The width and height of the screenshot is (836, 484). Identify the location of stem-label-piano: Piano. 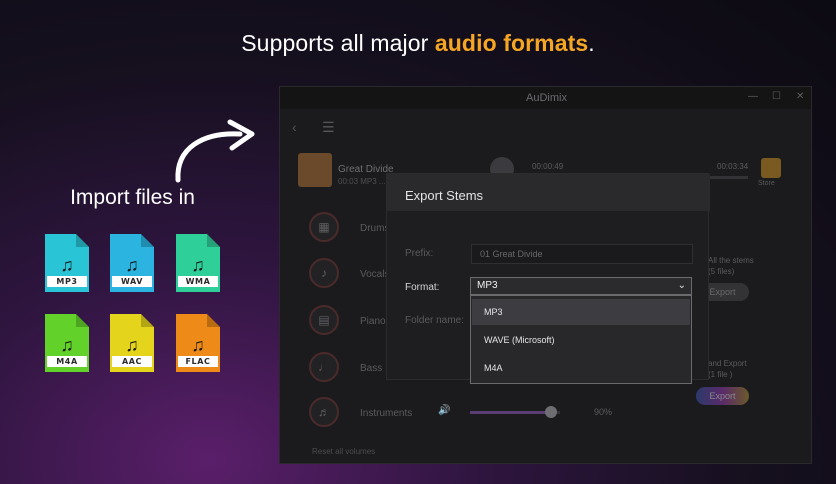
(373, 321).